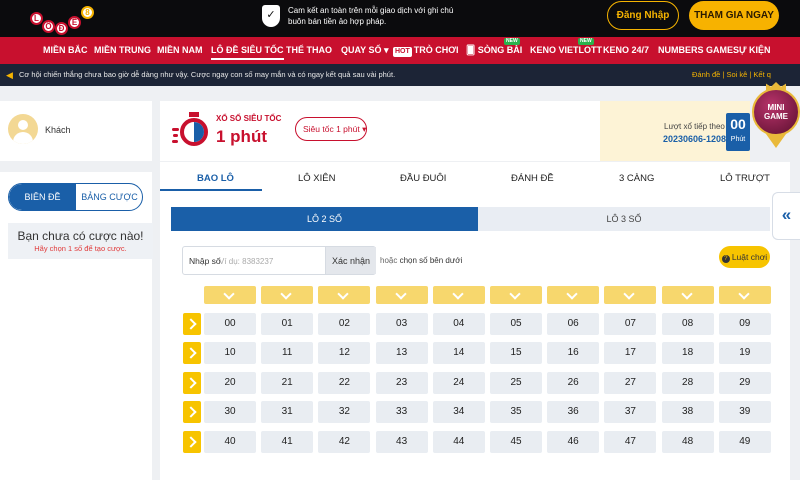 The height and width of the screenshot is (480, 800). What do you see at coordinates (786, 216) in the screenshot?
I see `collapse-panel-button: «` at bounding box center [786, 216].